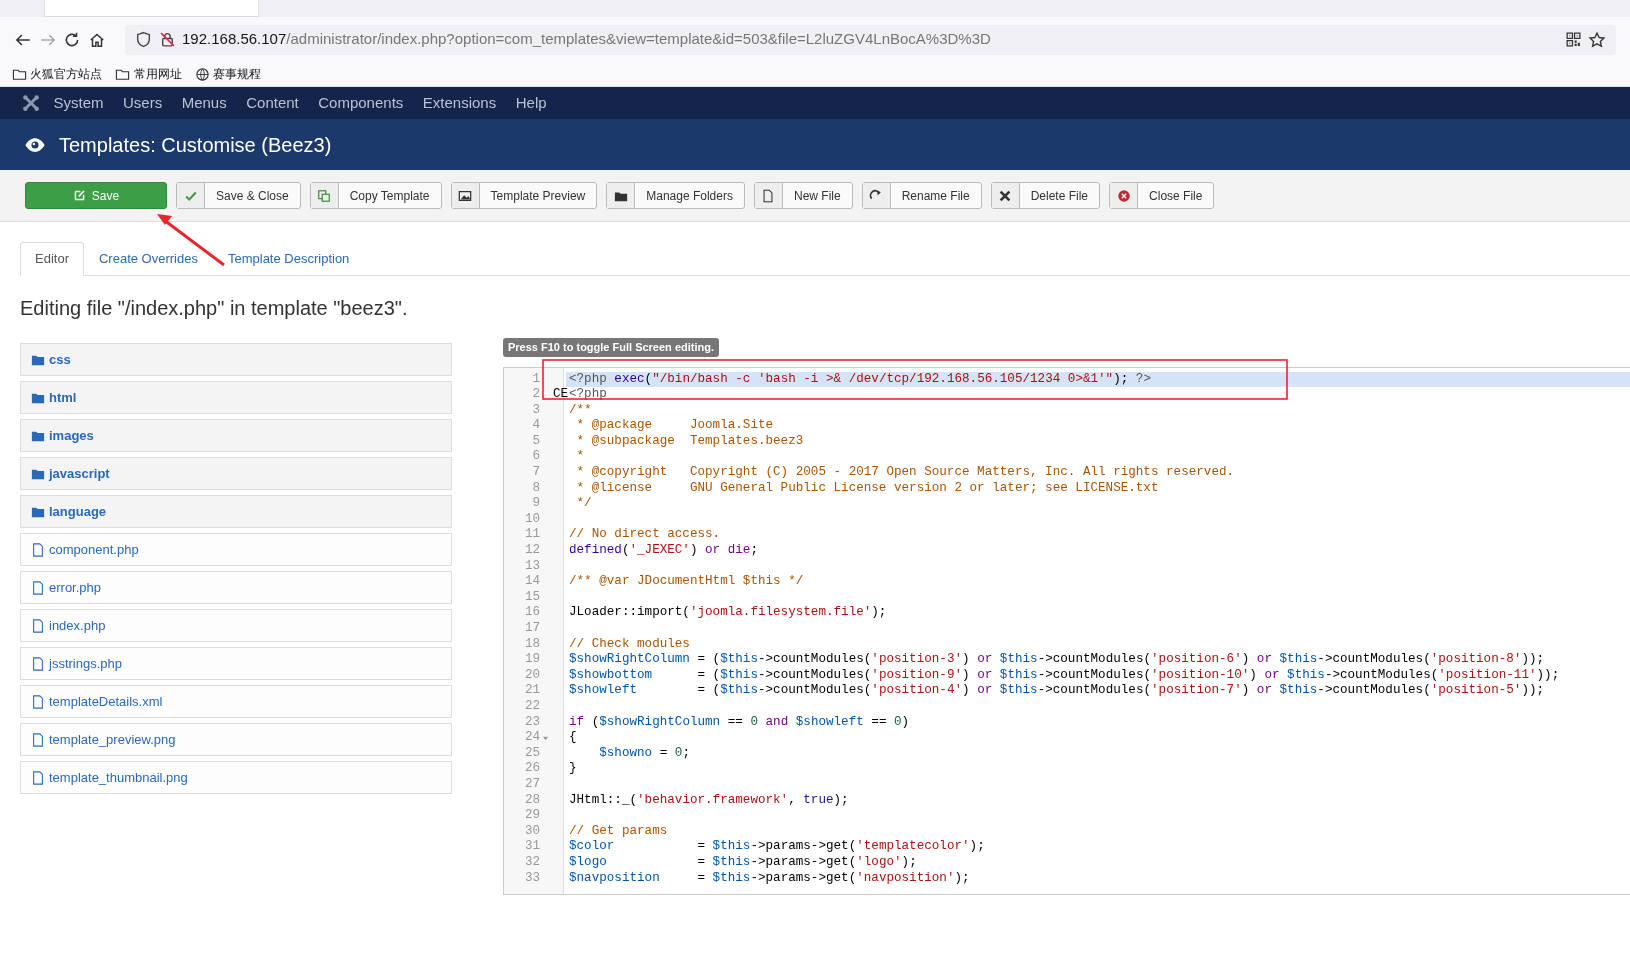 The width and height of the screenshot is (1630, 962). I want to click on line-number: 22, so click(531, 706).